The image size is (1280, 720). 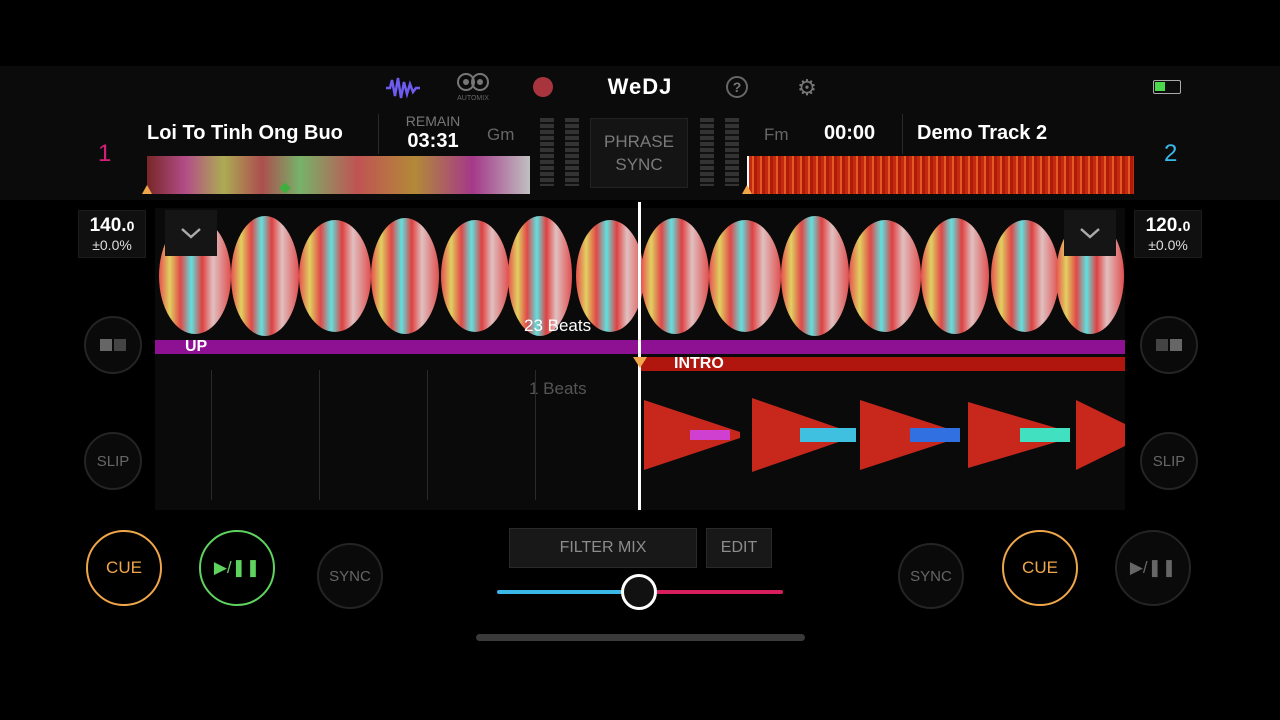 I want to click on deck2-sync-button: SYNC, so click(x=931, y=576).